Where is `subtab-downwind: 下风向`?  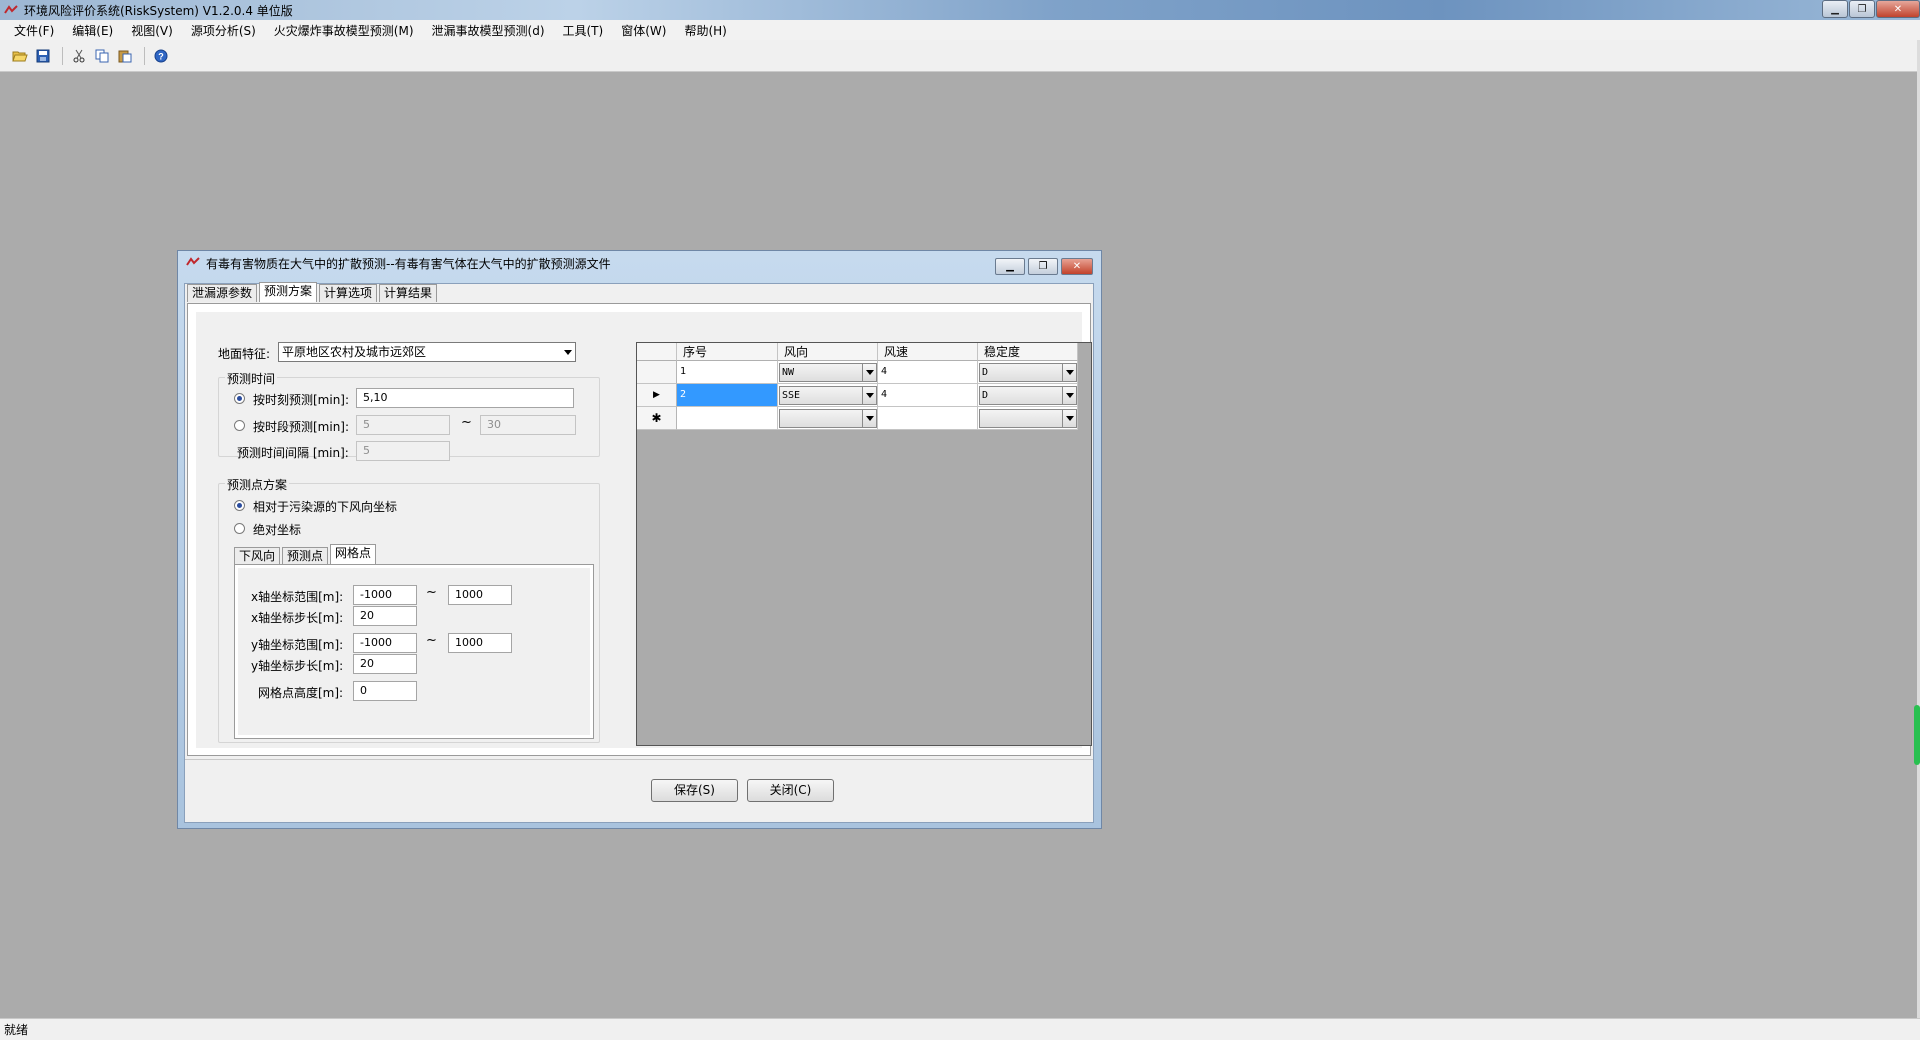
subtab-downwind: 下风向 is located at coordinates (257, 555).